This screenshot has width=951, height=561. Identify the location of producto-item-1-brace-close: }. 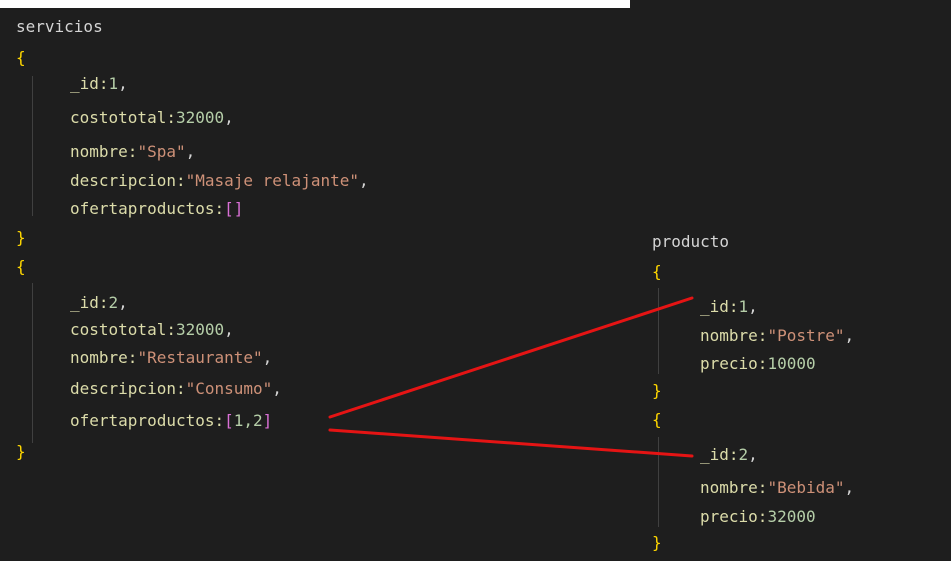
(657, 390).